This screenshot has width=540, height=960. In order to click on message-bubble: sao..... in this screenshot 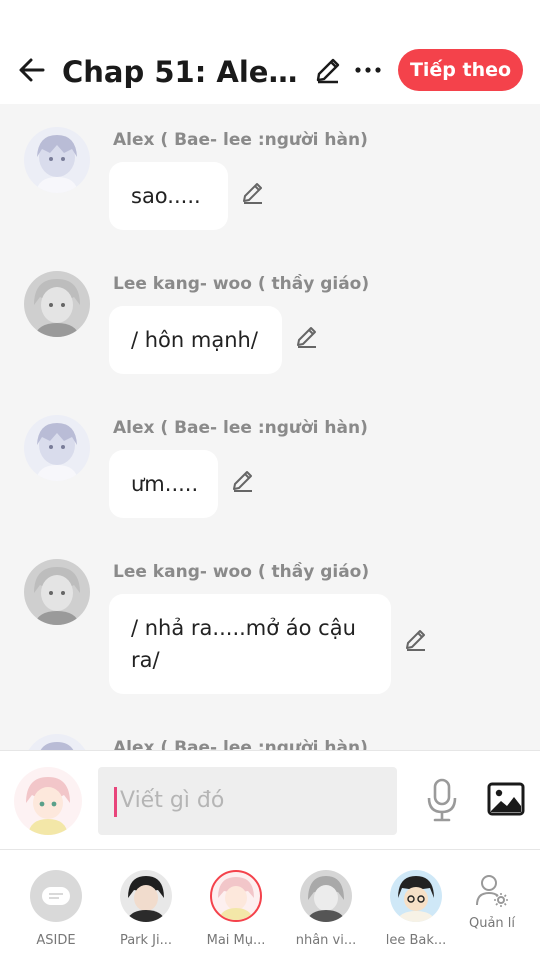, I will do `click(168, 196)`.